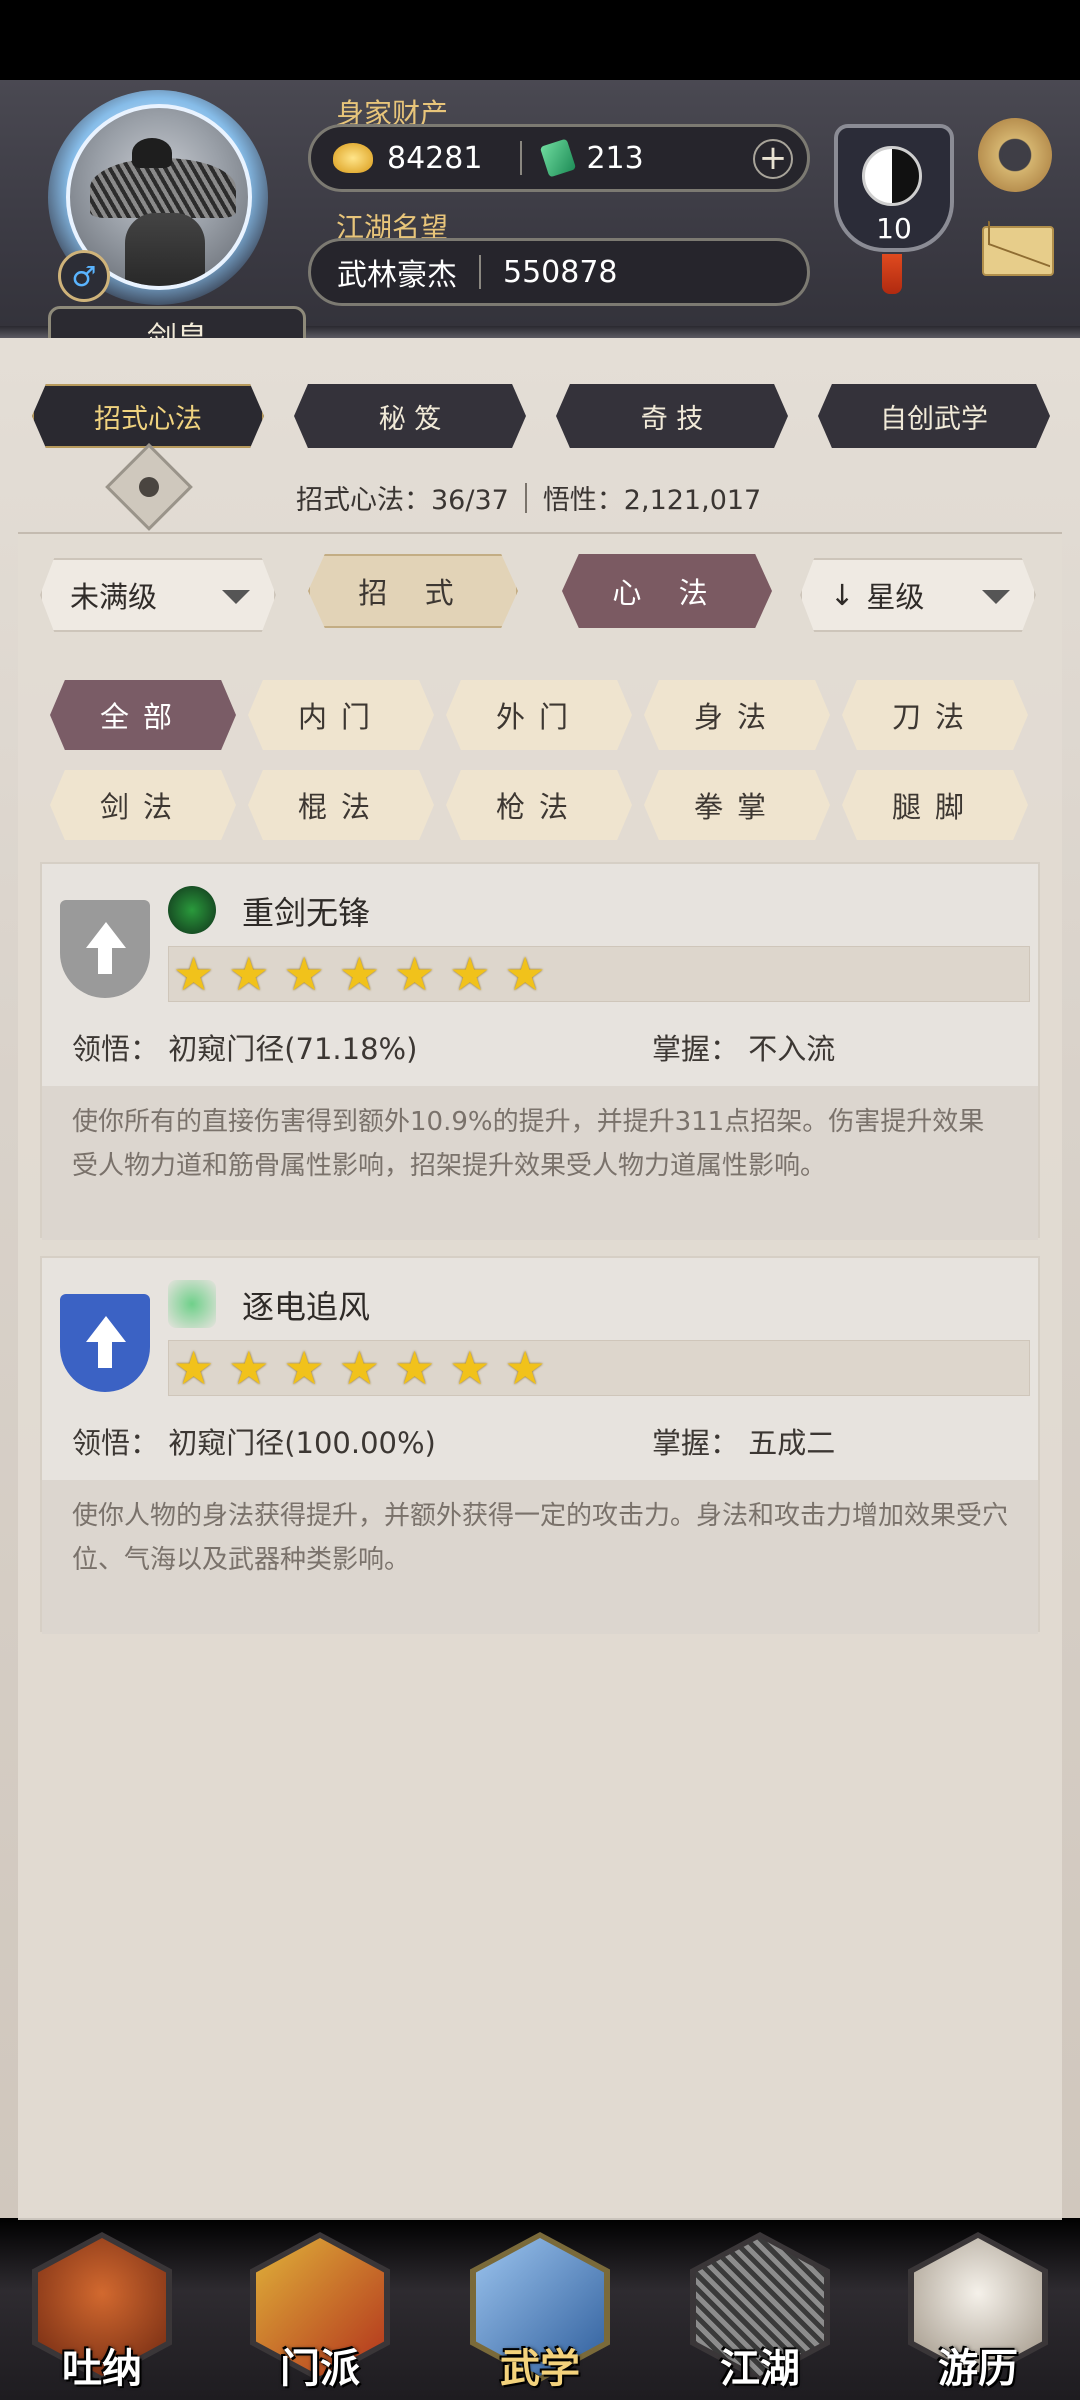  I want to click on nav-label: 武学, so click(540, 2369).